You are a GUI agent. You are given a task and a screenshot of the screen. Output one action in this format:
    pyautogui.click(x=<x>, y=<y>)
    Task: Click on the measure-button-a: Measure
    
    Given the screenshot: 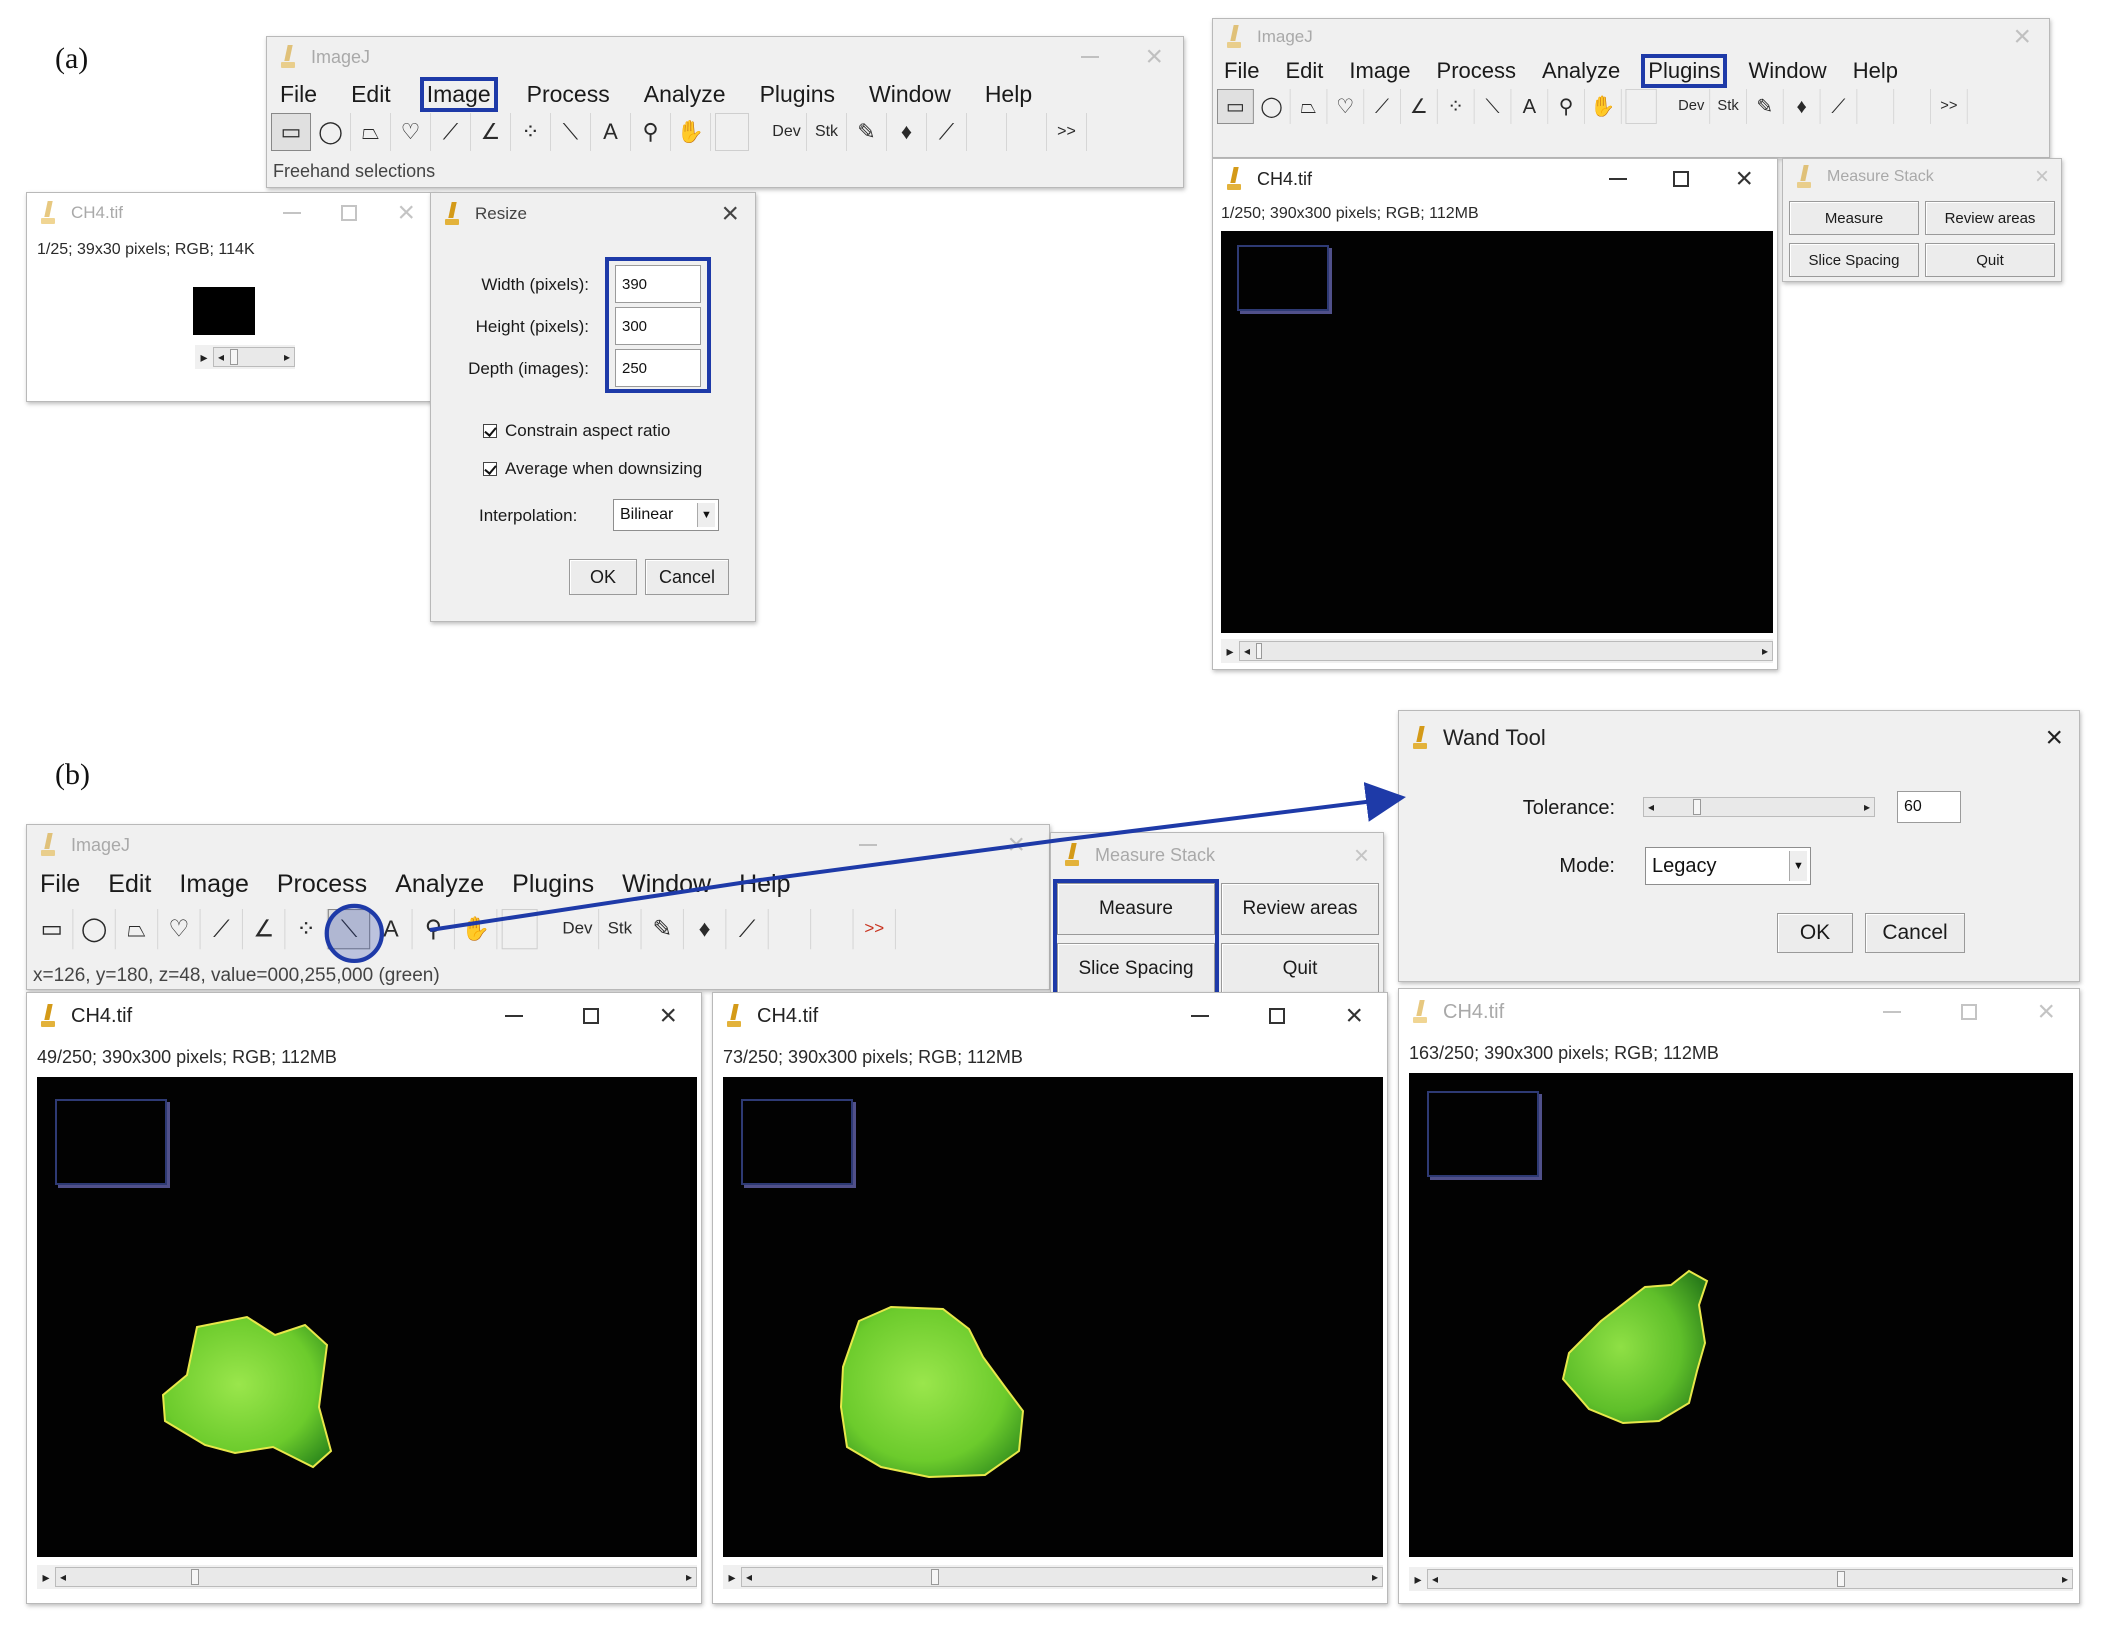 What is the action you would take?
    pyautogui.click(x=1854, y=218)
    